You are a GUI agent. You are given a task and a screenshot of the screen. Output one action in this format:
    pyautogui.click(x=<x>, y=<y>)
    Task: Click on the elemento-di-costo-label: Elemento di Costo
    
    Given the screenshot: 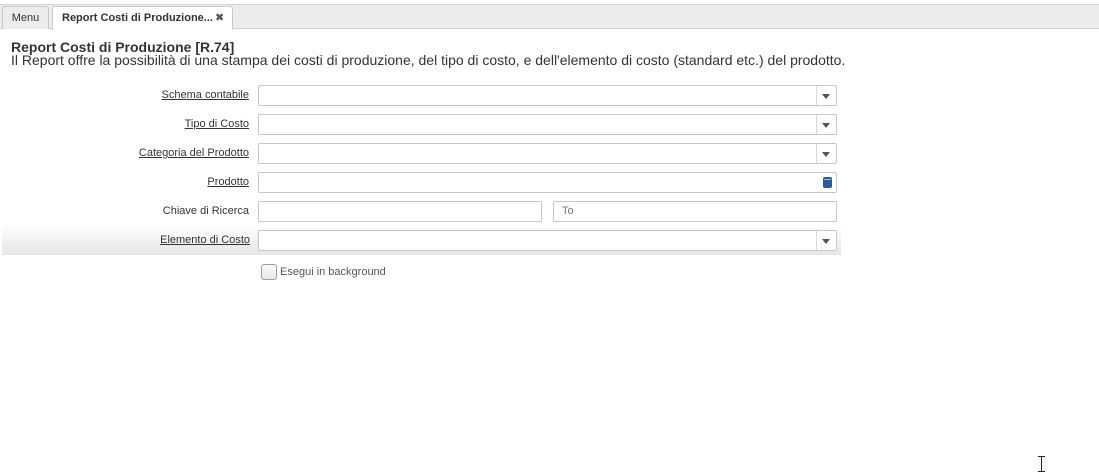 What is the action you would take?
    pyautogui.click(x=205, y=244)
    